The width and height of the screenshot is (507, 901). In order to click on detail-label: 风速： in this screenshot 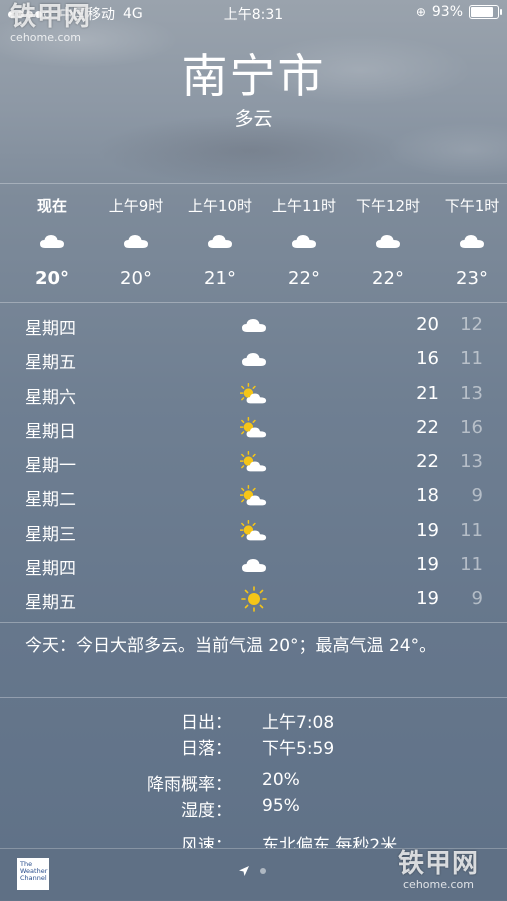, I will do `click(206, 842)`.